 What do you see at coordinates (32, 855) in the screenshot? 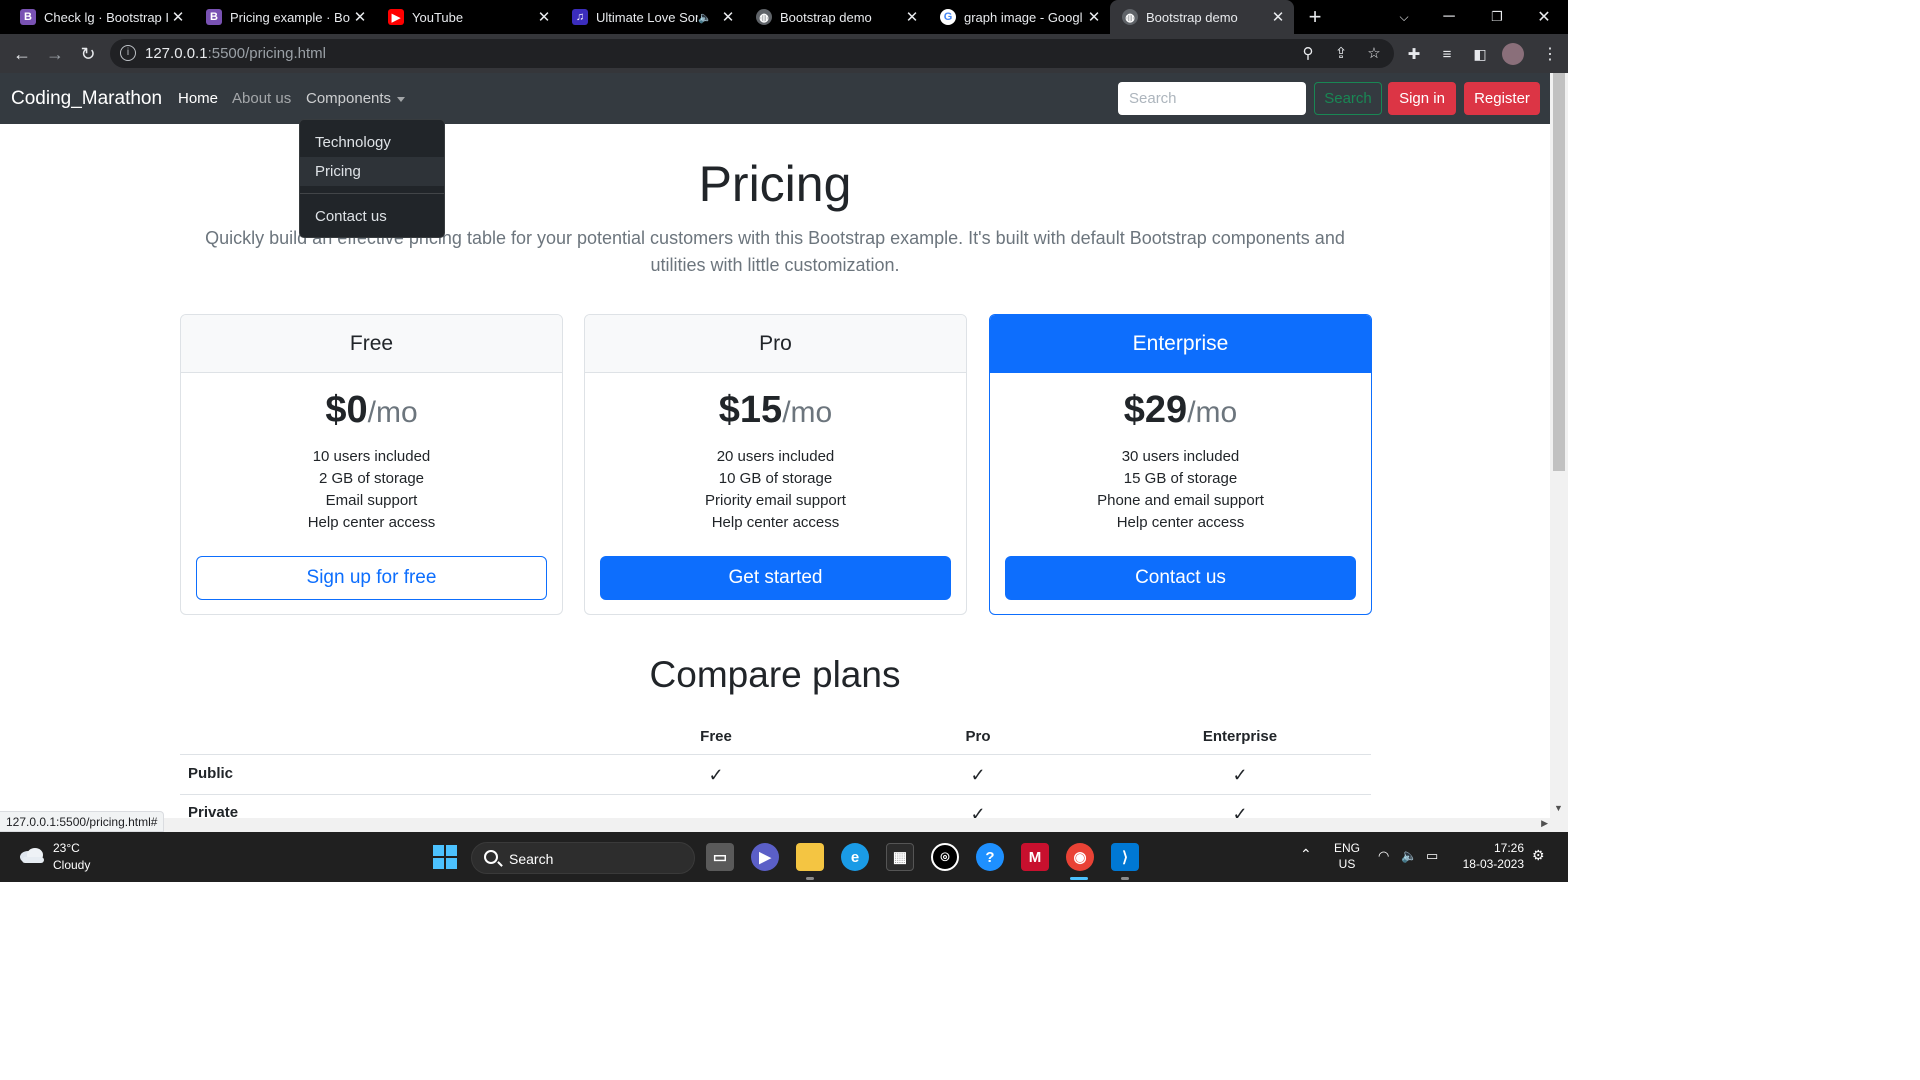
I see `cloud-icon` at bounding box center [32, 855].